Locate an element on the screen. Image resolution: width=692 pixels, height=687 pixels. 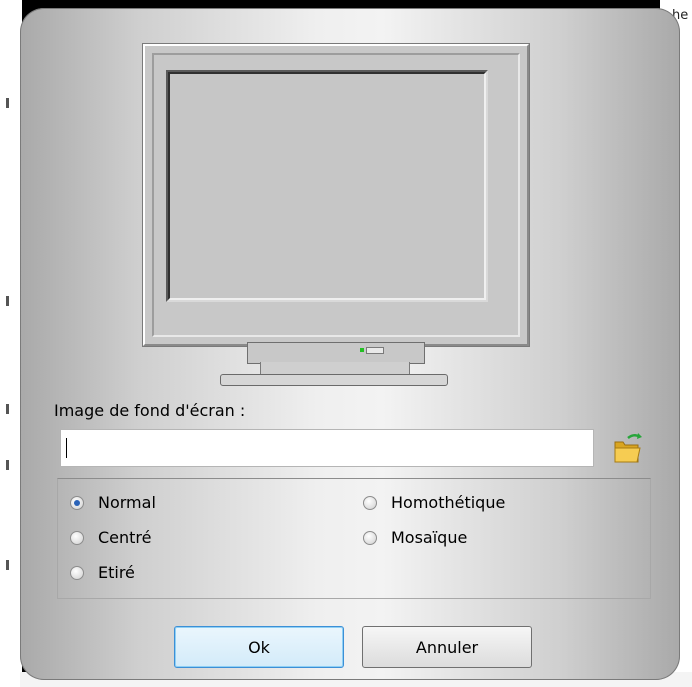
folder-open-icon is located at coordinates (628, 448).